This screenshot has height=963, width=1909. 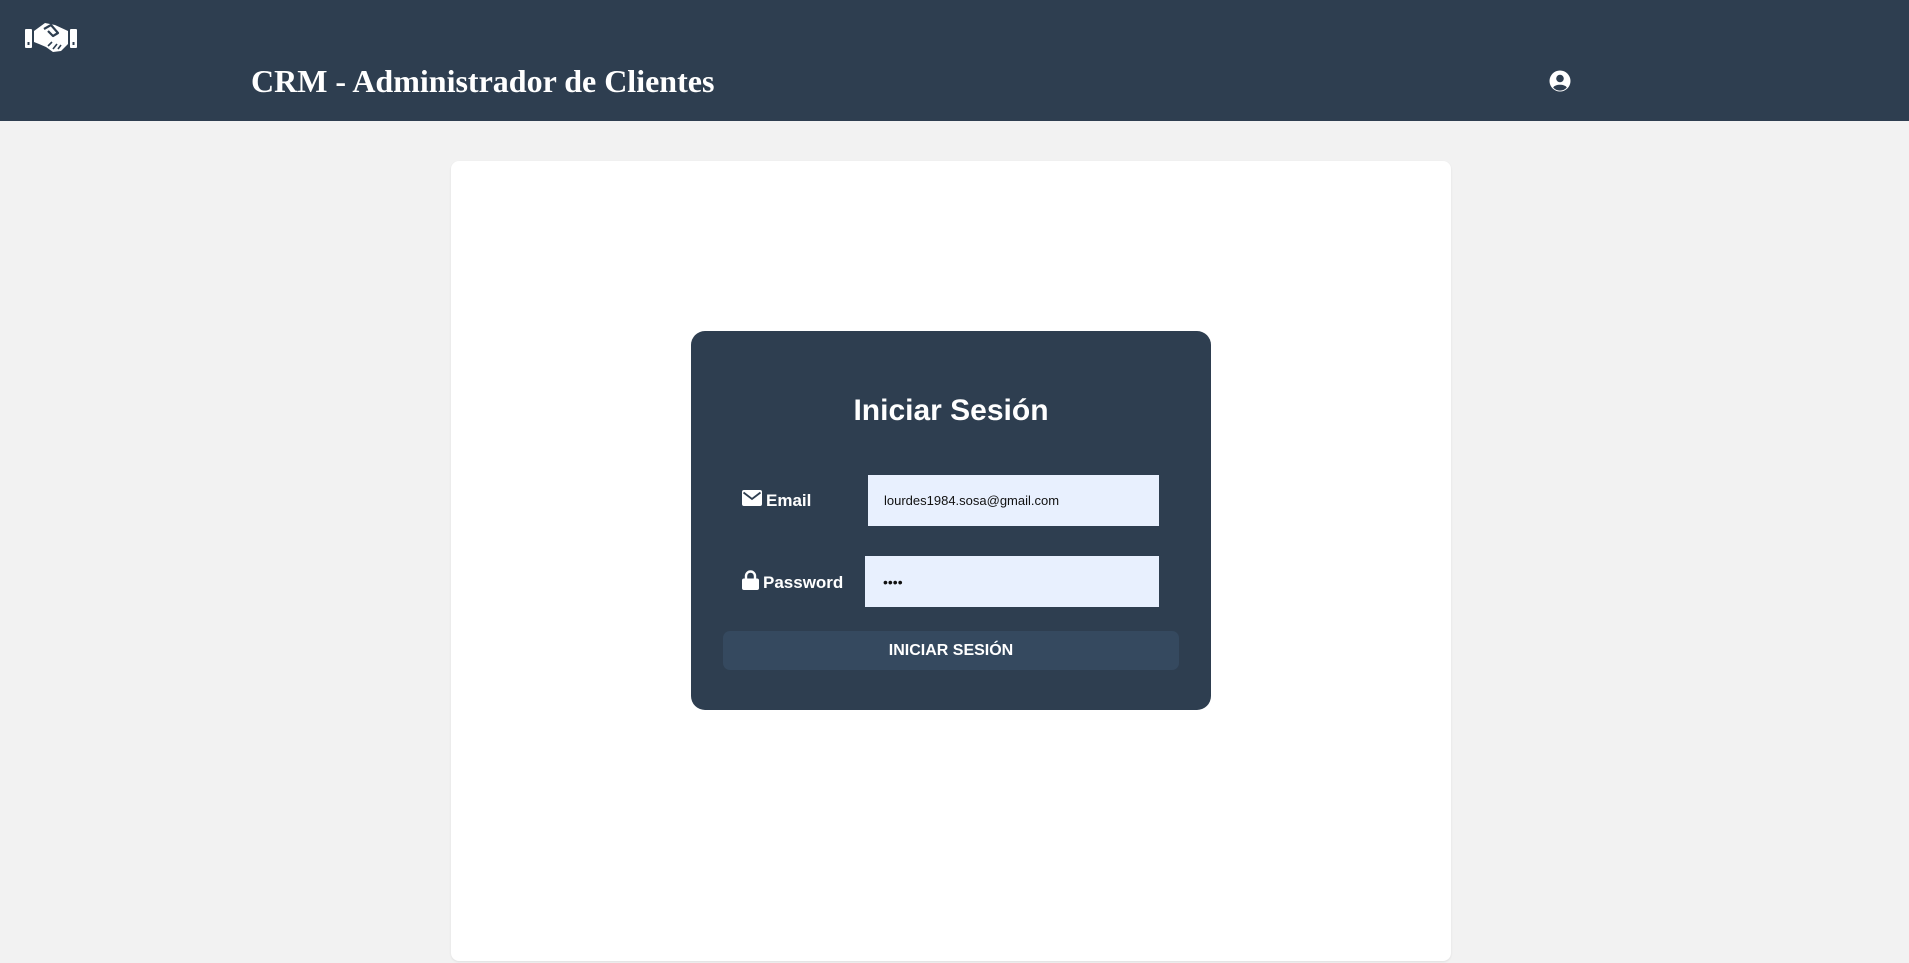 I want to click on email-label-text: Email, so click(x=789, y=500).